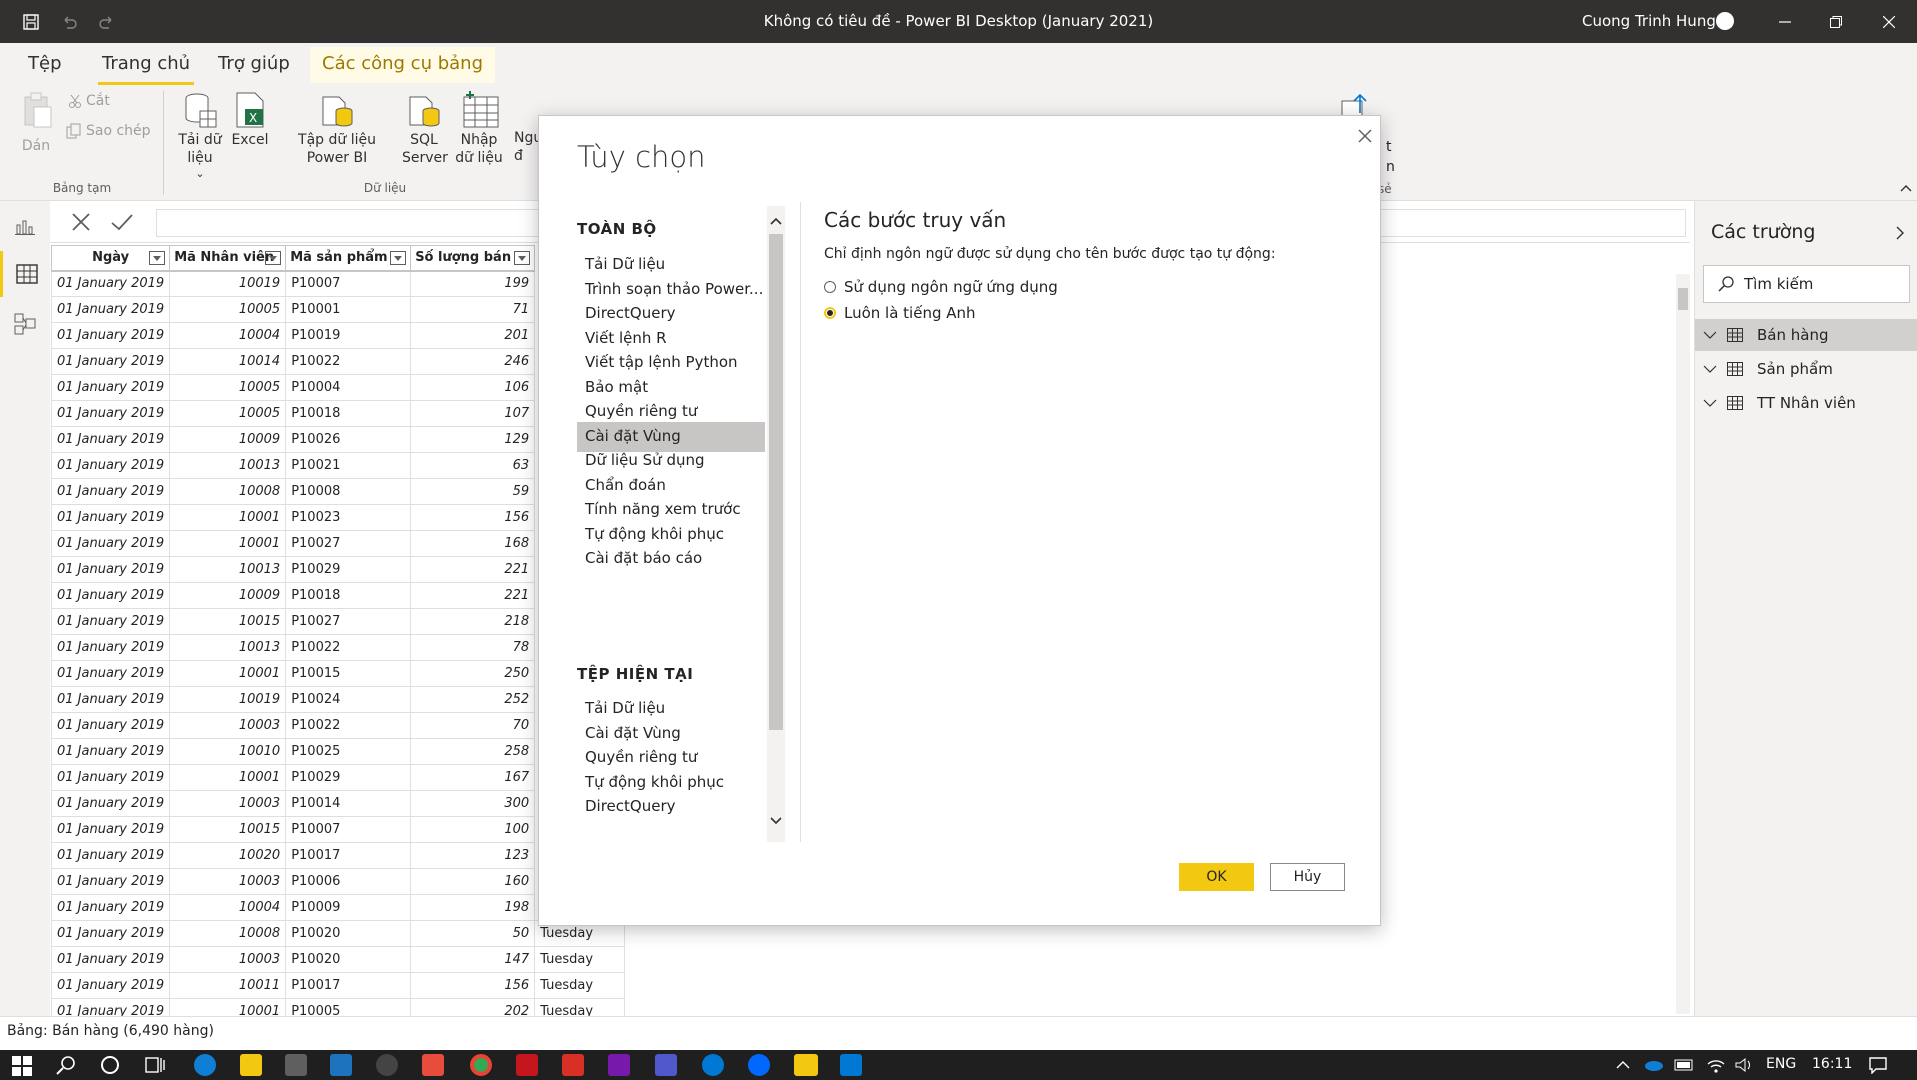 Image resolution: width=1917 pixels, height=1080 pixels. Describe the element at coordinates (425, 129) in the screenshot. I see `sql-server-button: SQL Server` at that location.